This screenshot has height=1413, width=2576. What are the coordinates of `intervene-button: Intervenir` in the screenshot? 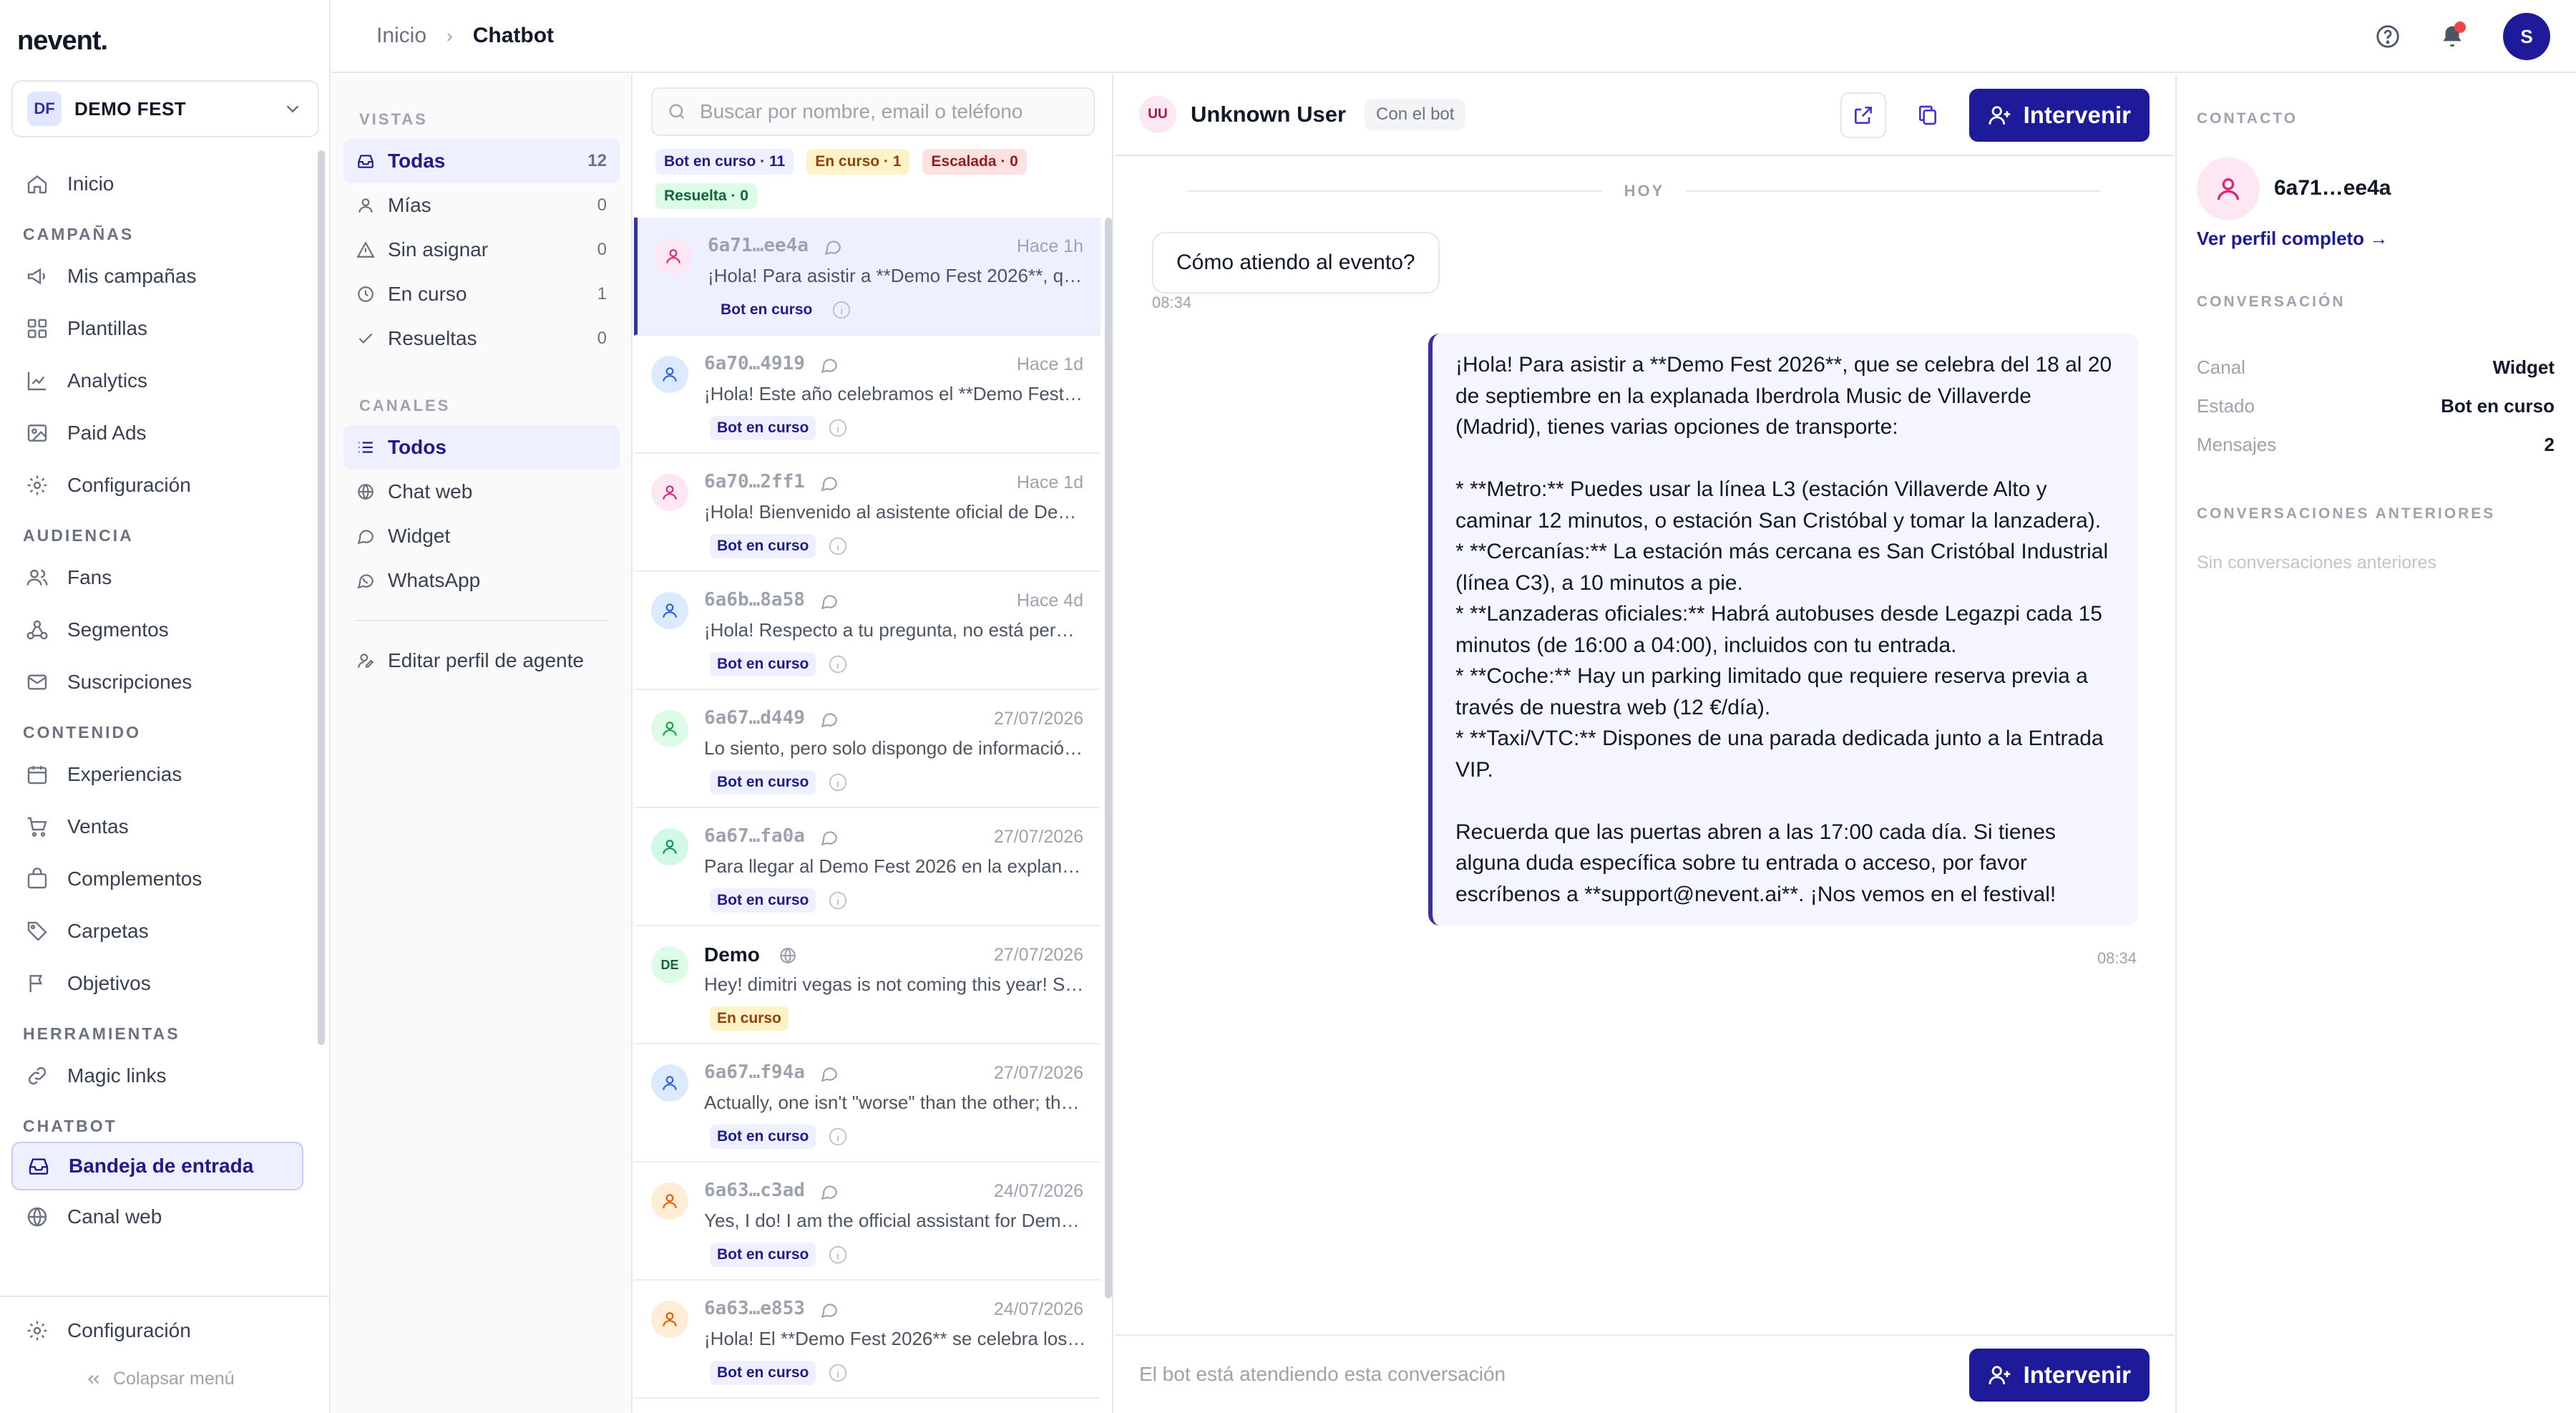 It's located at (2059, 115).